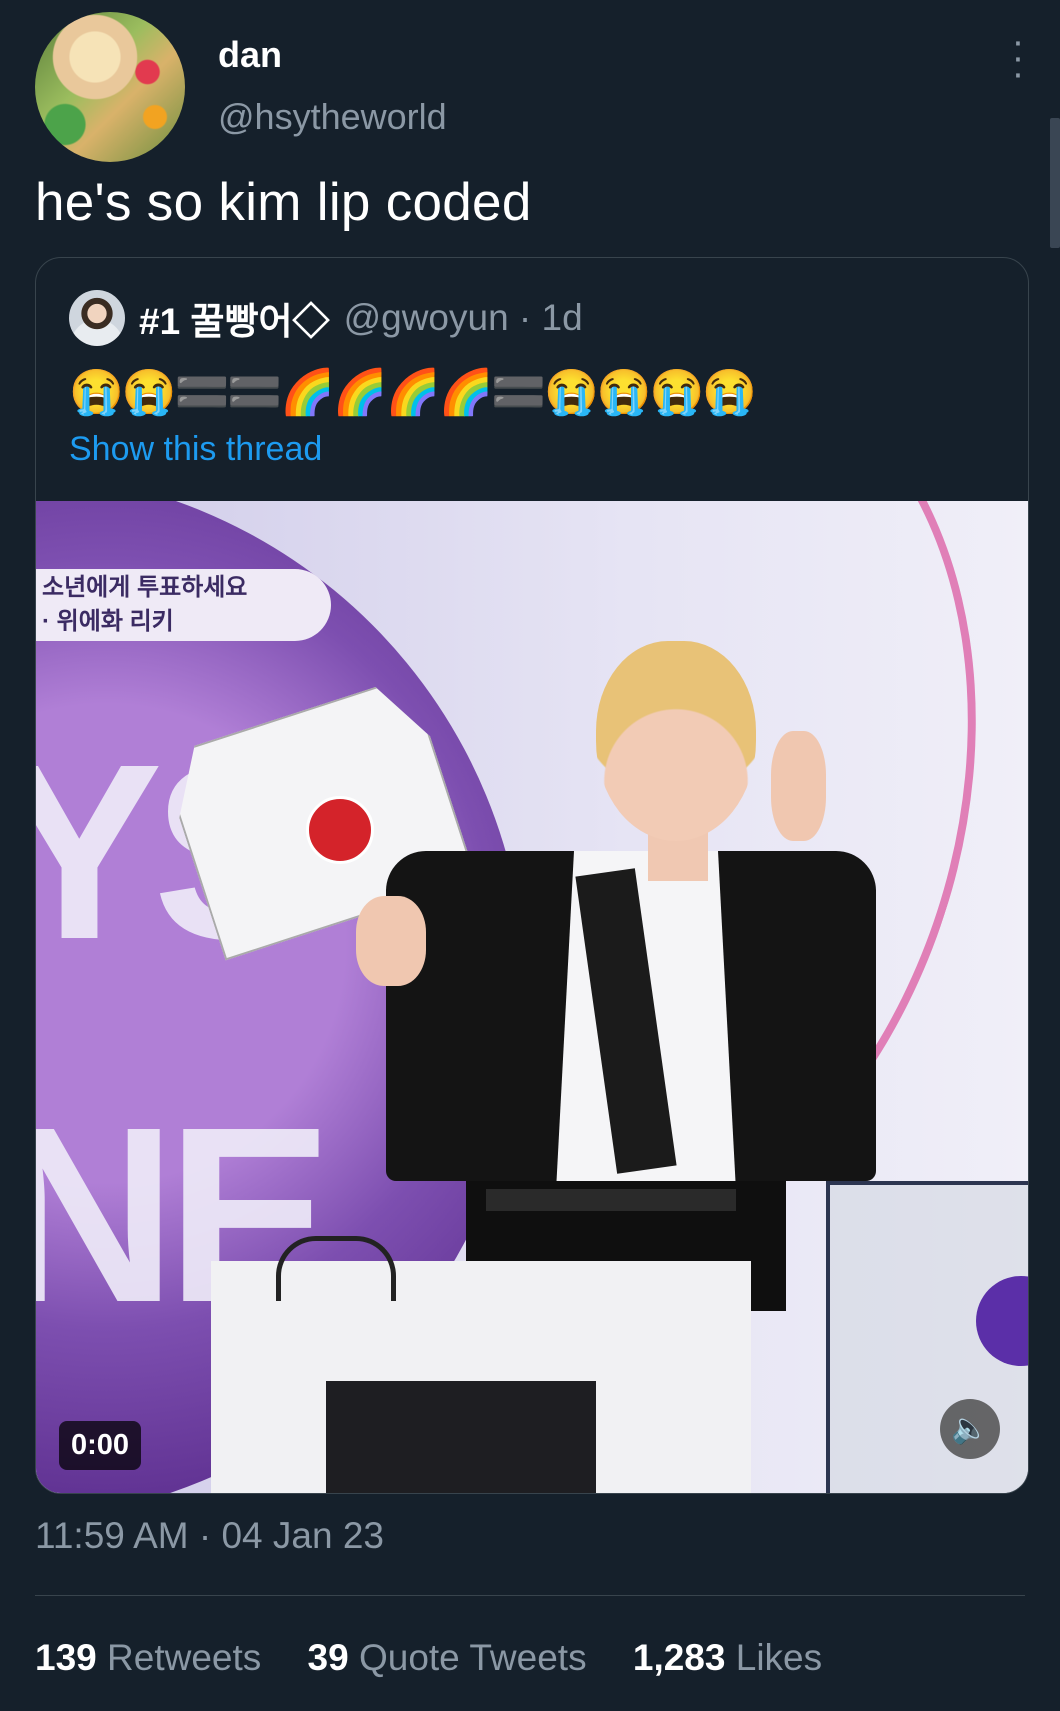 This screenshot has width=1060, height=1711. What do you see at coordinates (472, 1657) in the screenshot?
I see `quote-tweets-label: Quote Tweets` at bounding box center [472, 1657].